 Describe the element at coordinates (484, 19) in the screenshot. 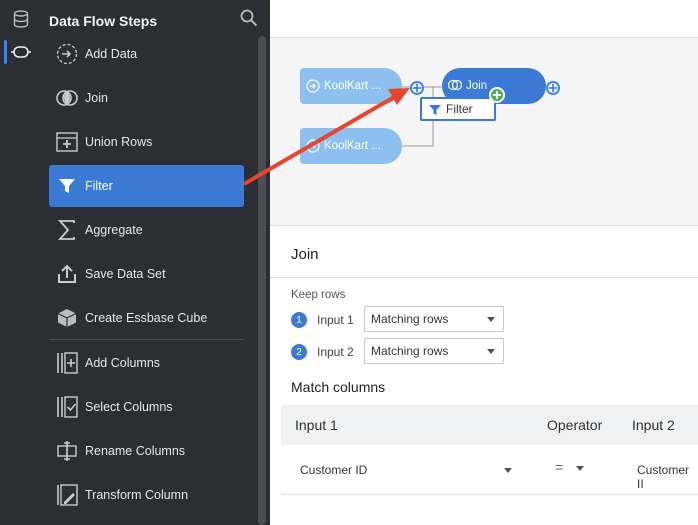

I see `canvas-toolbar` at that location.